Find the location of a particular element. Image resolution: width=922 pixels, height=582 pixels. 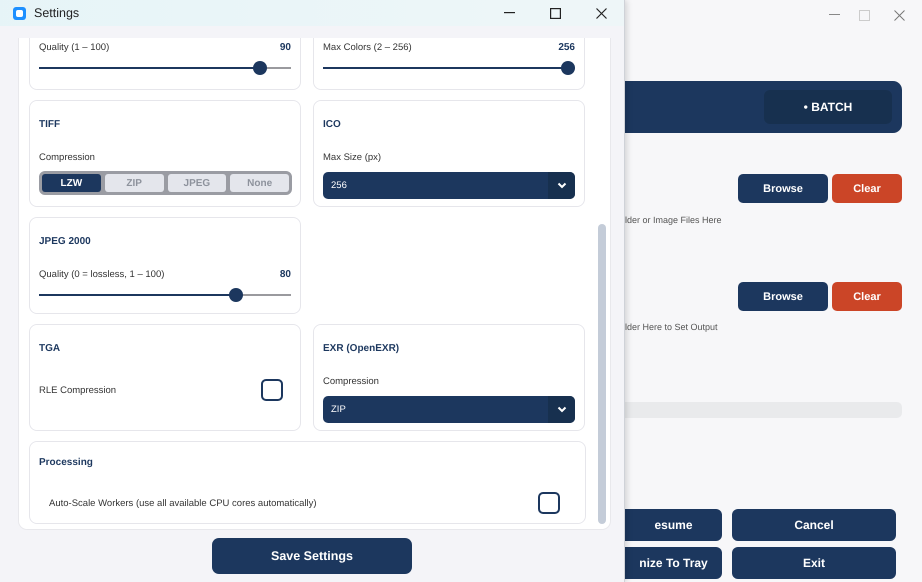

card-title: JPEG 2000 is located at coordinates (65, 241).